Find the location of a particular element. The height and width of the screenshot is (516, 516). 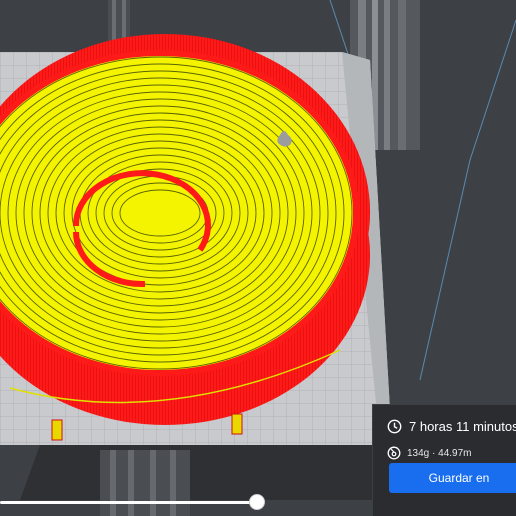

layer-slider-handle is located at coordinates (257, 502).